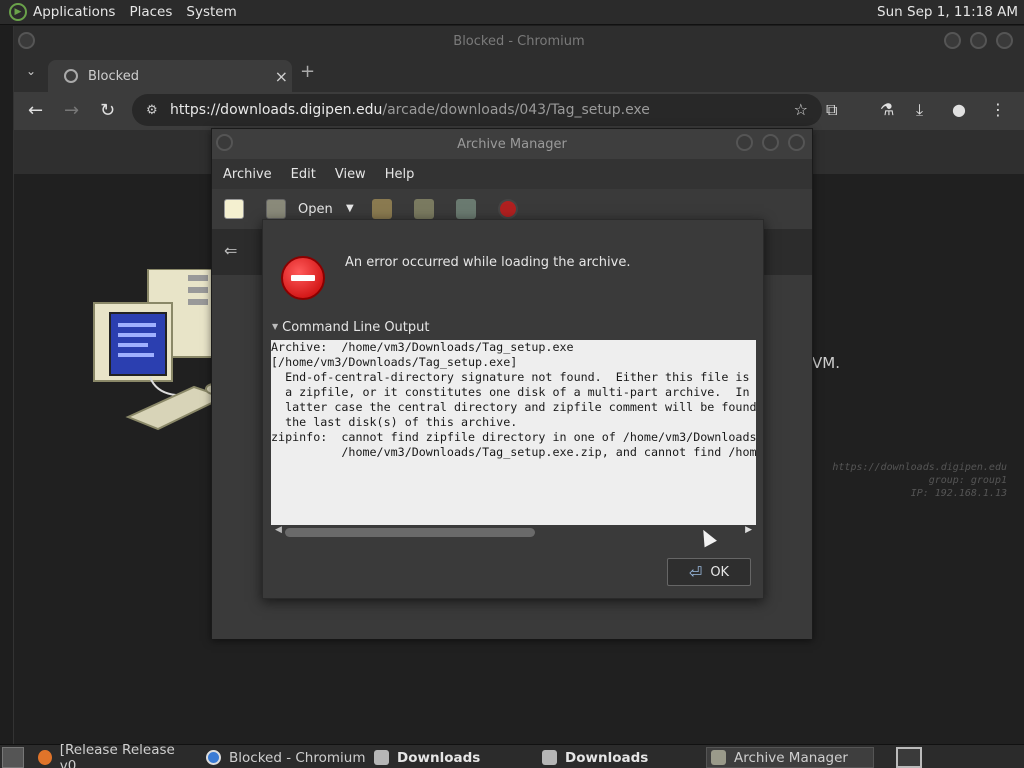 The width and height of the screenshot is (1024, 768). I want to click on tab-strip: ⌄ Blocked × +, so click(519, 74).